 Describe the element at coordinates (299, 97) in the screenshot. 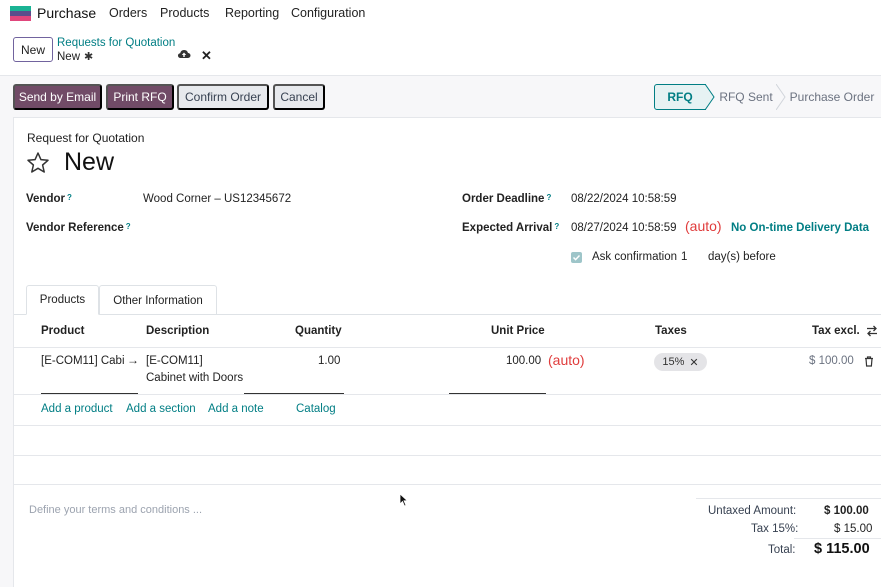

I see `cancel-button: Cancel` at that location.